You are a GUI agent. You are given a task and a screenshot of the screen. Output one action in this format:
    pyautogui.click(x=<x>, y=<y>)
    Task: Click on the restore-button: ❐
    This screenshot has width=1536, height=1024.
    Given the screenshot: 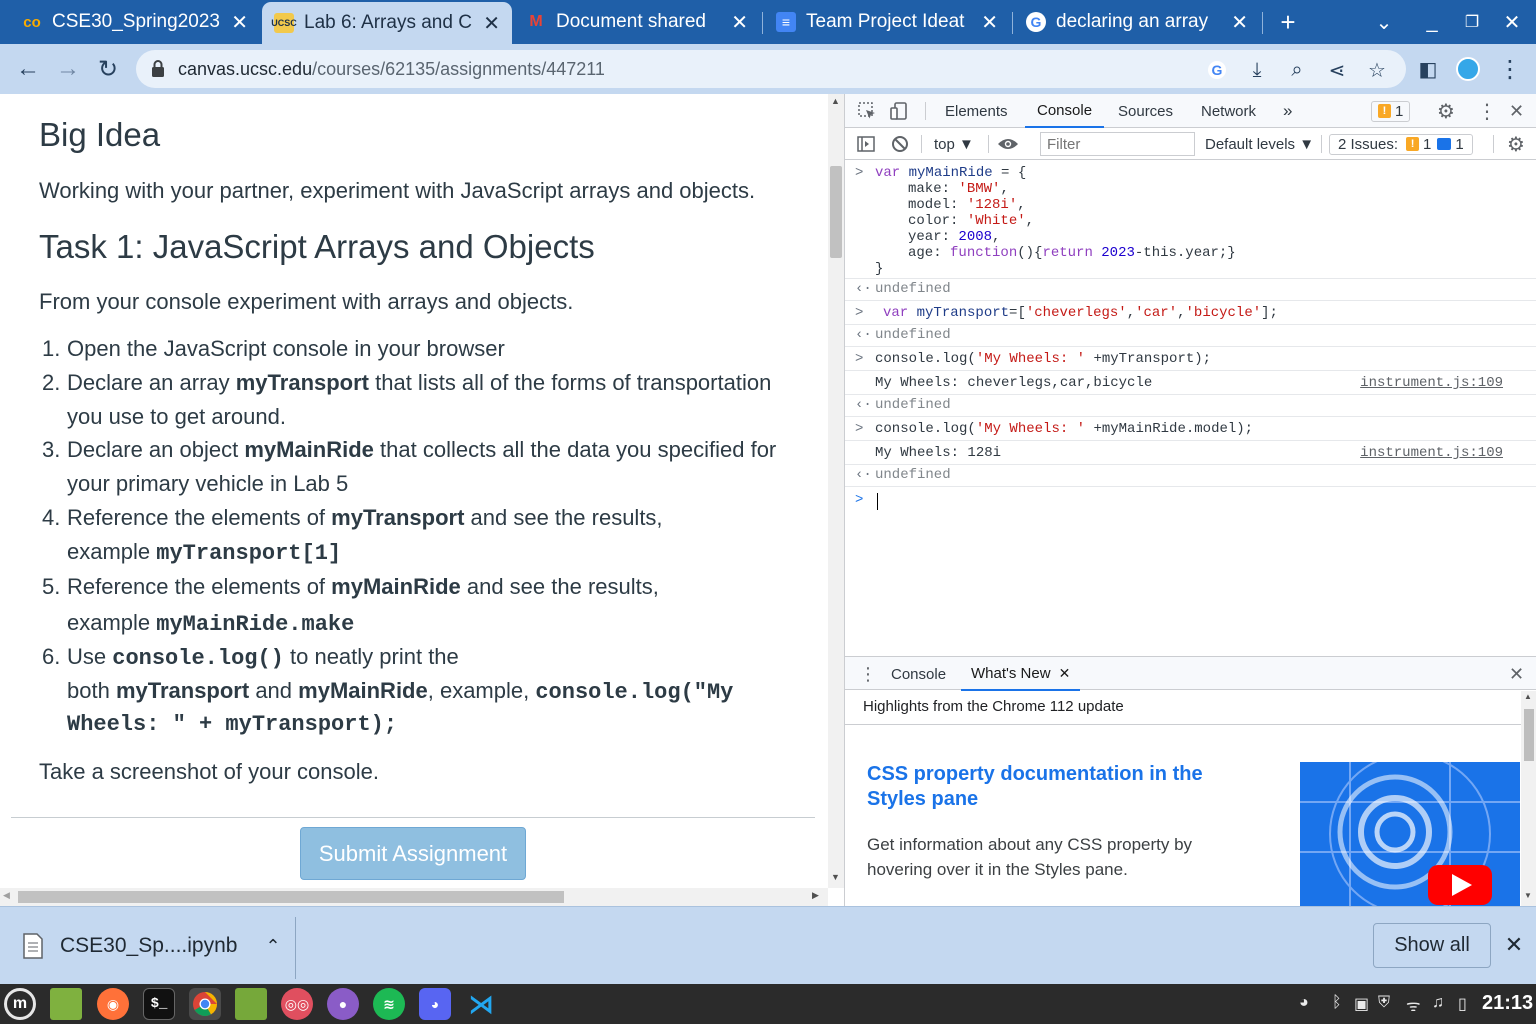 What is the action you would take?
    pyautogui.click(x=1472, y=22)
    